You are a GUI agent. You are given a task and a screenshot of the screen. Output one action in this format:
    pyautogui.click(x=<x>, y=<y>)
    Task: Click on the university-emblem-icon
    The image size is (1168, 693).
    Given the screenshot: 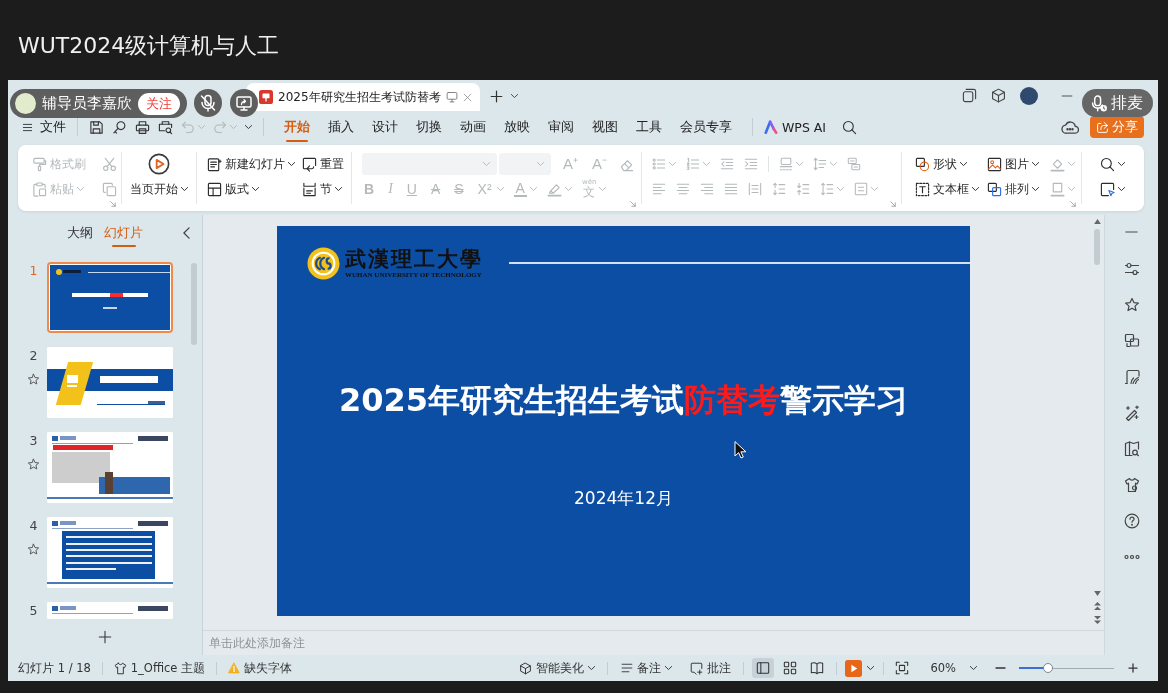 What is the action you would take?
    pyautogui.click(x=323, y=263)
    